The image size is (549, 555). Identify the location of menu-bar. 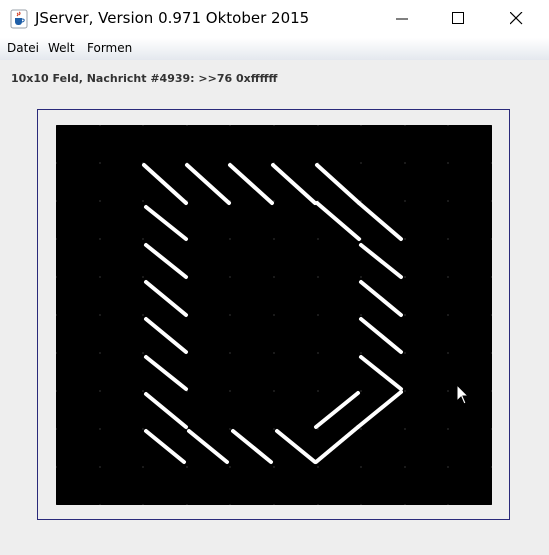
(274, 49).